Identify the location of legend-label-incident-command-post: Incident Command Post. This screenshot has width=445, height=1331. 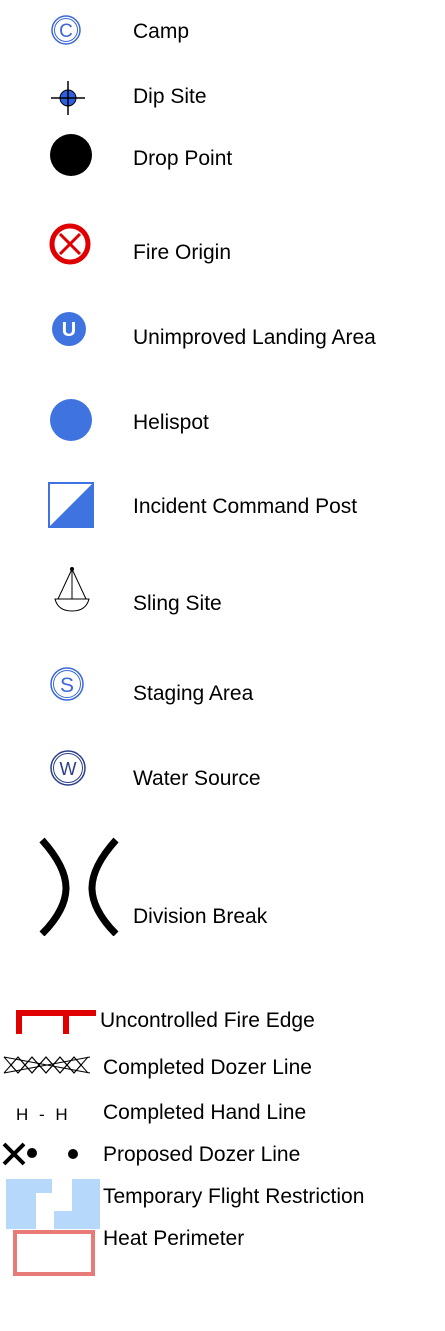
(245, 506).